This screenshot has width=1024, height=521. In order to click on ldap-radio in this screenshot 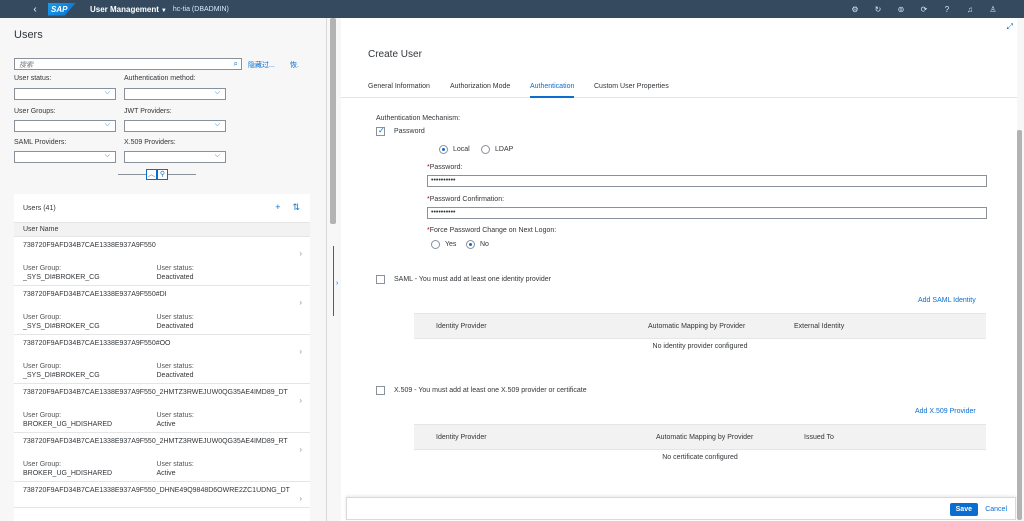, I will do `click(485, 149)`.